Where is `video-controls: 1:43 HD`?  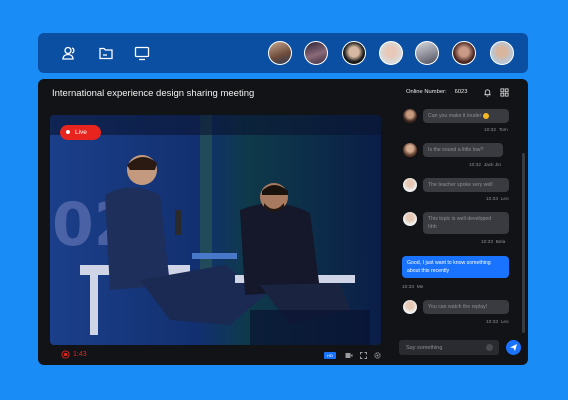 video-controls: 1:43 HD is located at coordinates (213, 355).